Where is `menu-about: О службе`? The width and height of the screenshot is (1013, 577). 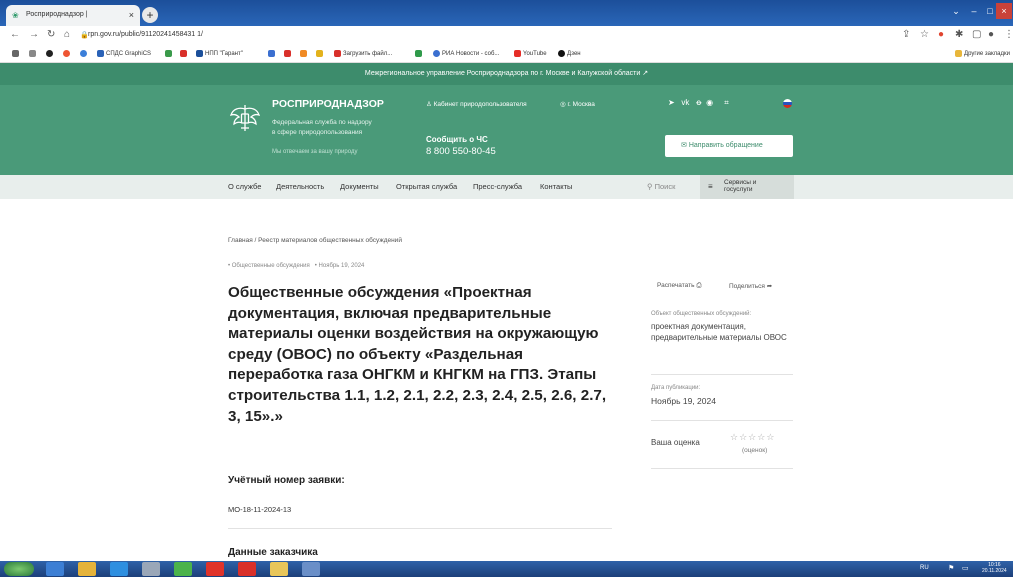 menu-about: О службе is located at coordinates (244, 186).